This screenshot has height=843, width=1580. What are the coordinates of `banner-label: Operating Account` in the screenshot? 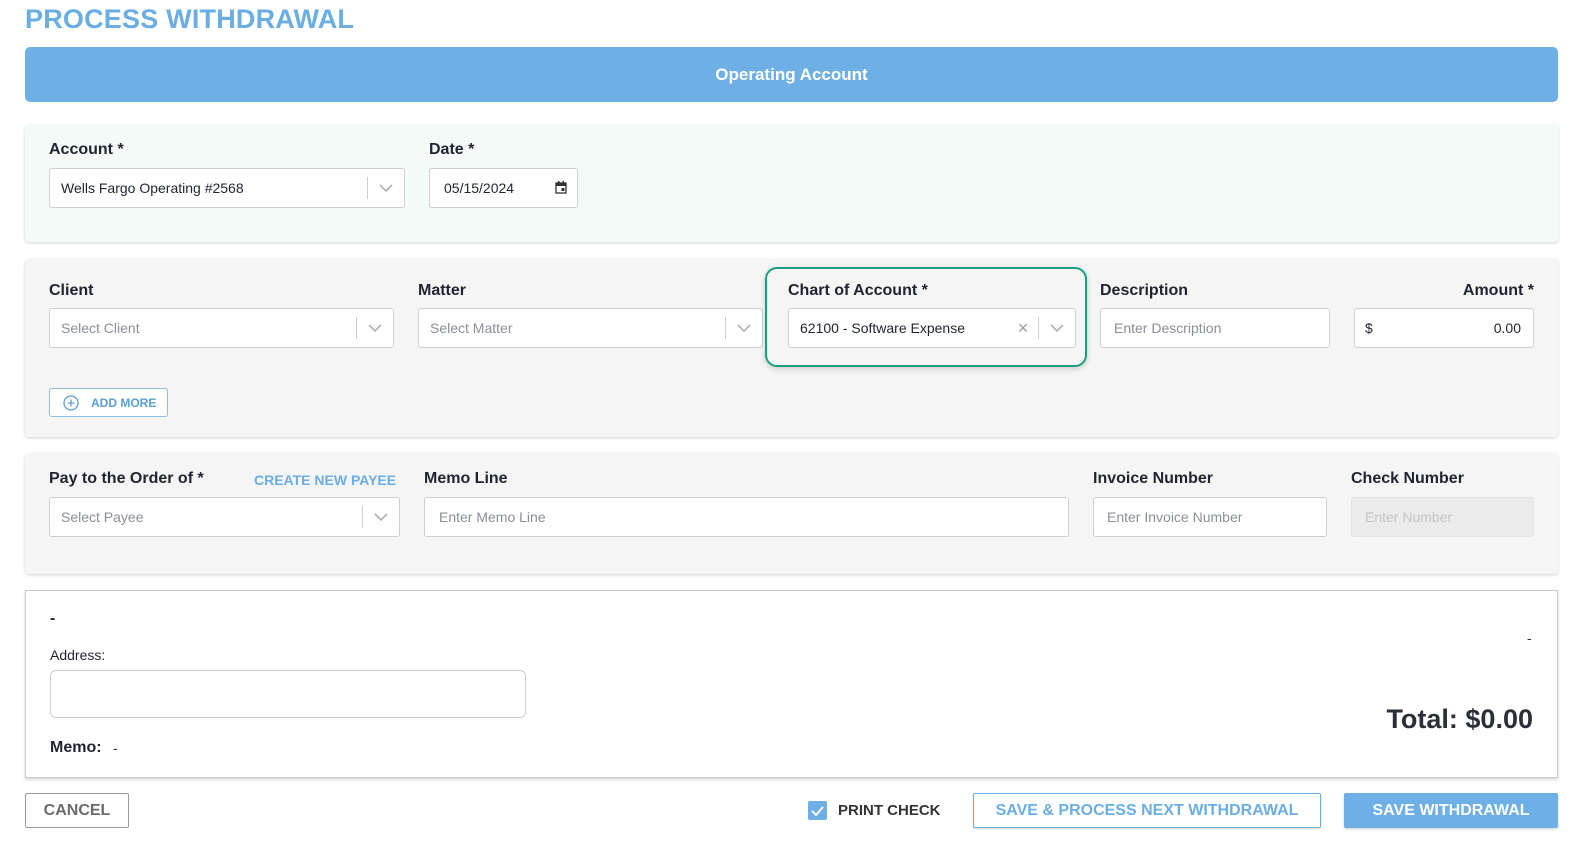 It's located at (791, 74).